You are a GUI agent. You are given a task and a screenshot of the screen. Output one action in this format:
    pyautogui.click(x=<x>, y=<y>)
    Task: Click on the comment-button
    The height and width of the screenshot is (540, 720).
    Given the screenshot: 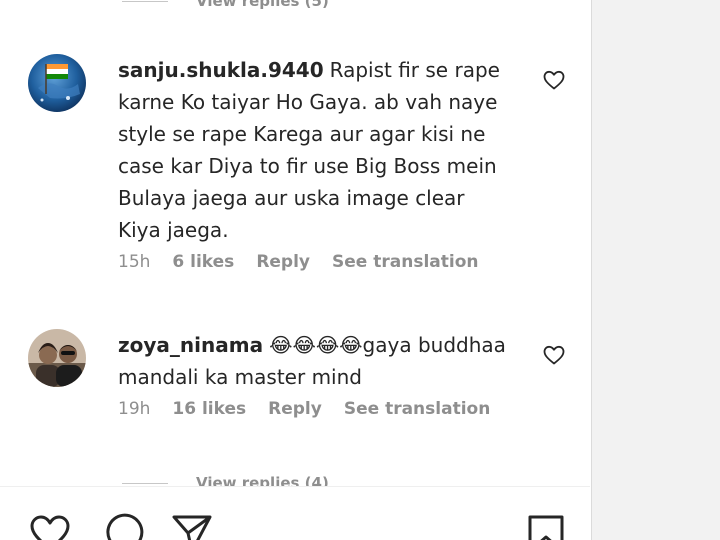 What is the action you would take?
    pyautogui.click(x=122, y=525)
    